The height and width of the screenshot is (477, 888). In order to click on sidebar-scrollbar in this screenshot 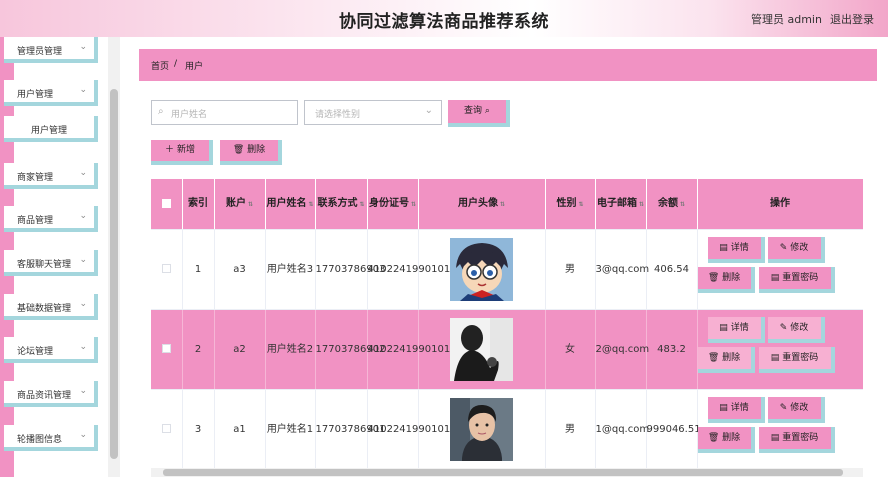, I will do `click(114, 257)`.